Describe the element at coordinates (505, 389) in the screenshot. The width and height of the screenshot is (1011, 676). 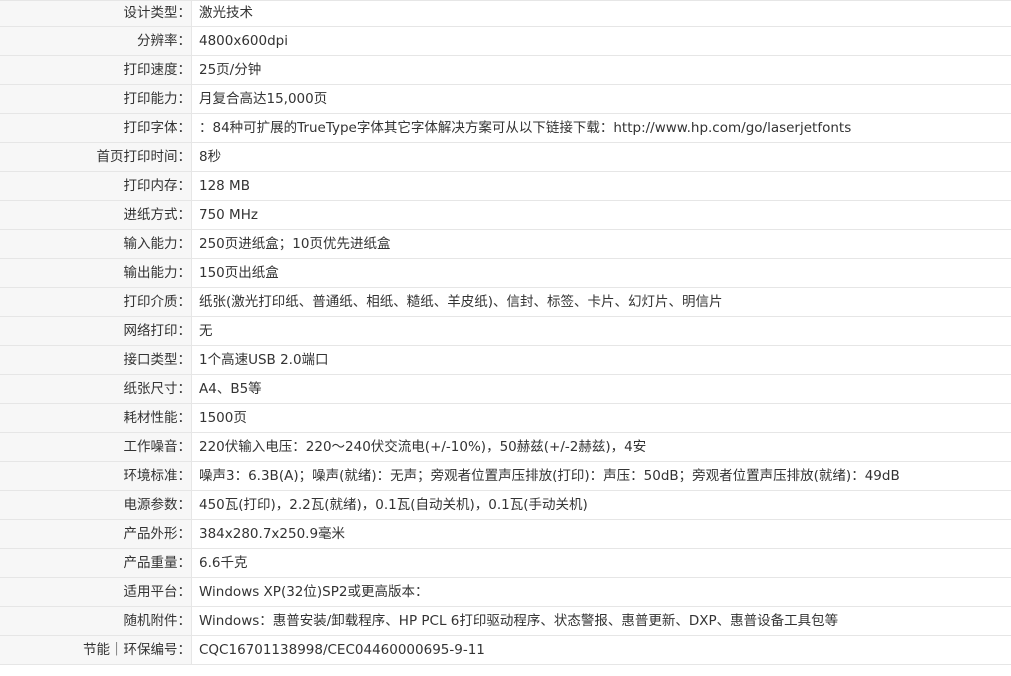
I see `spec-row-paper-size: 纸张尺寸： A4、B5等` at that location.